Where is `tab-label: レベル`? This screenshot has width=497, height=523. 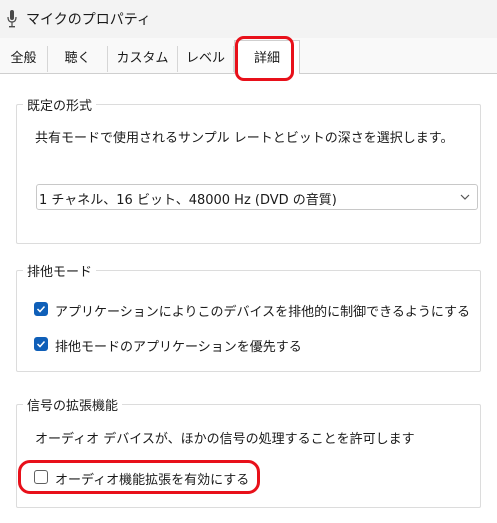
tab-label: レベル is located at coordinates (205, 58).